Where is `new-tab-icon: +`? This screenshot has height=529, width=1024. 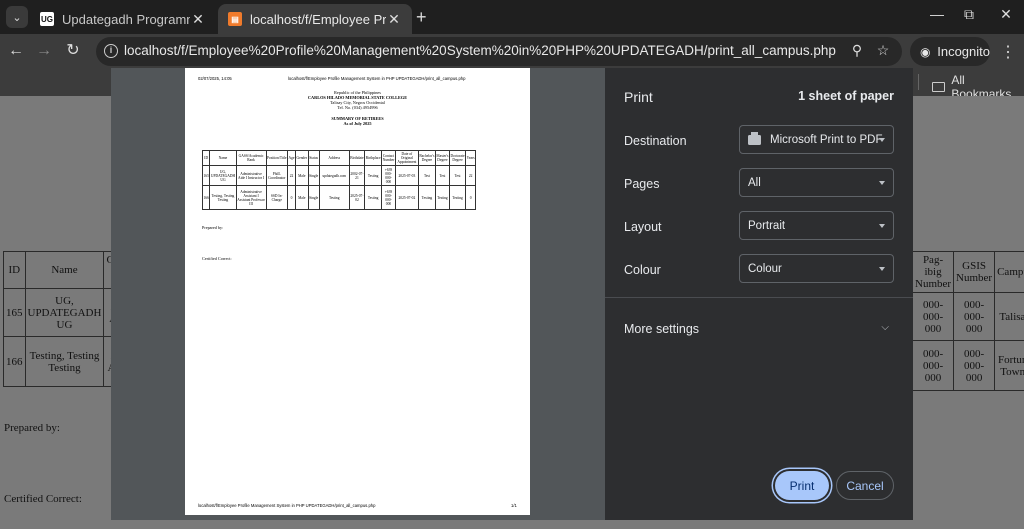
new-tab-icon: + is located at coordinates (421, 17).